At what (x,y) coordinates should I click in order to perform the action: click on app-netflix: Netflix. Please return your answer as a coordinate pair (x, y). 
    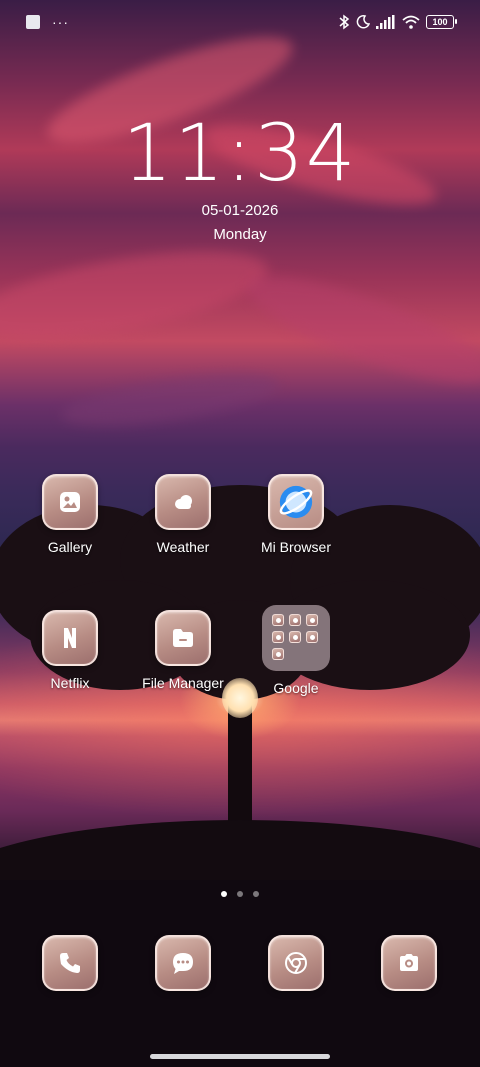
    Looking at the image, I should click on (70, 650).